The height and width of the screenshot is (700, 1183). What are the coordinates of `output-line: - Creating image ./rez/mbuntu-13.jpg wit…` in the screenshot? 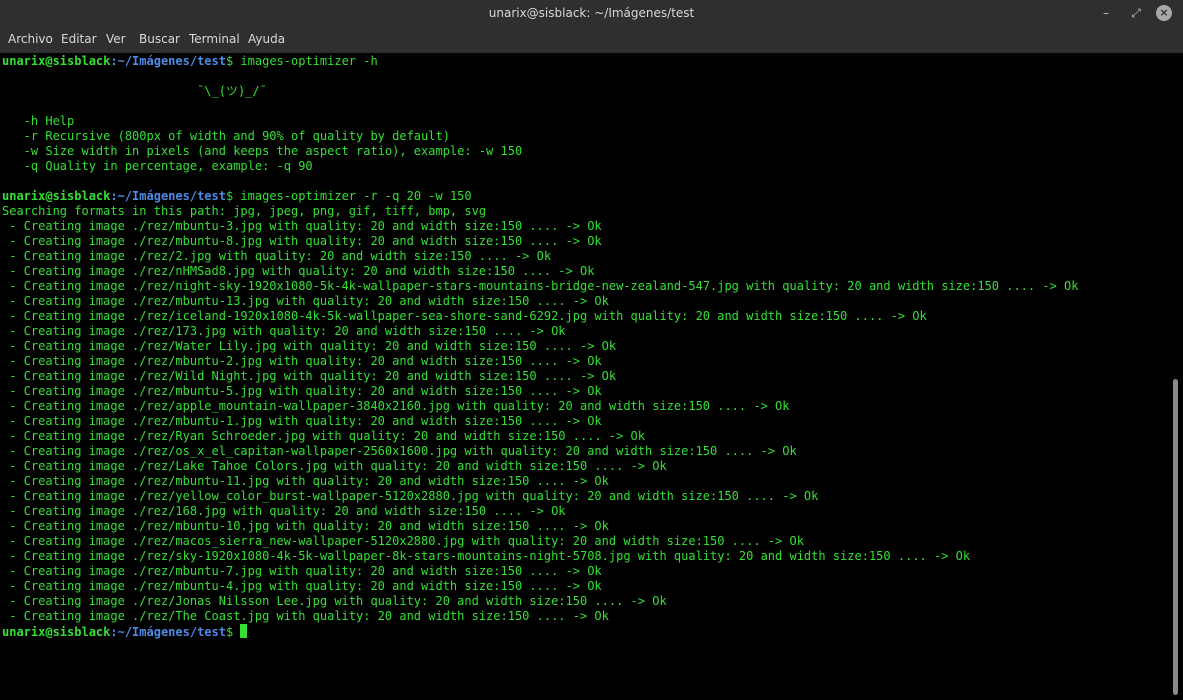 It's located at (305, 301).